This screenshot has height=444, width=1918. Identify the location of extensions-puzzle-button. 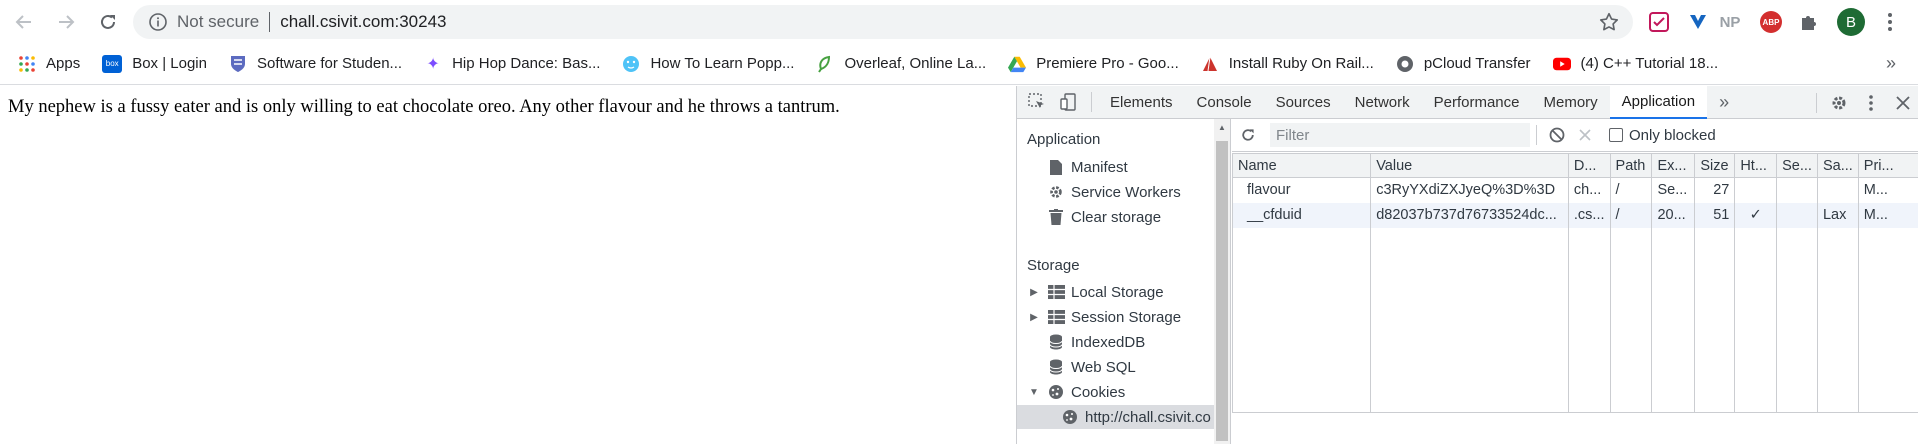
(1809, 22).